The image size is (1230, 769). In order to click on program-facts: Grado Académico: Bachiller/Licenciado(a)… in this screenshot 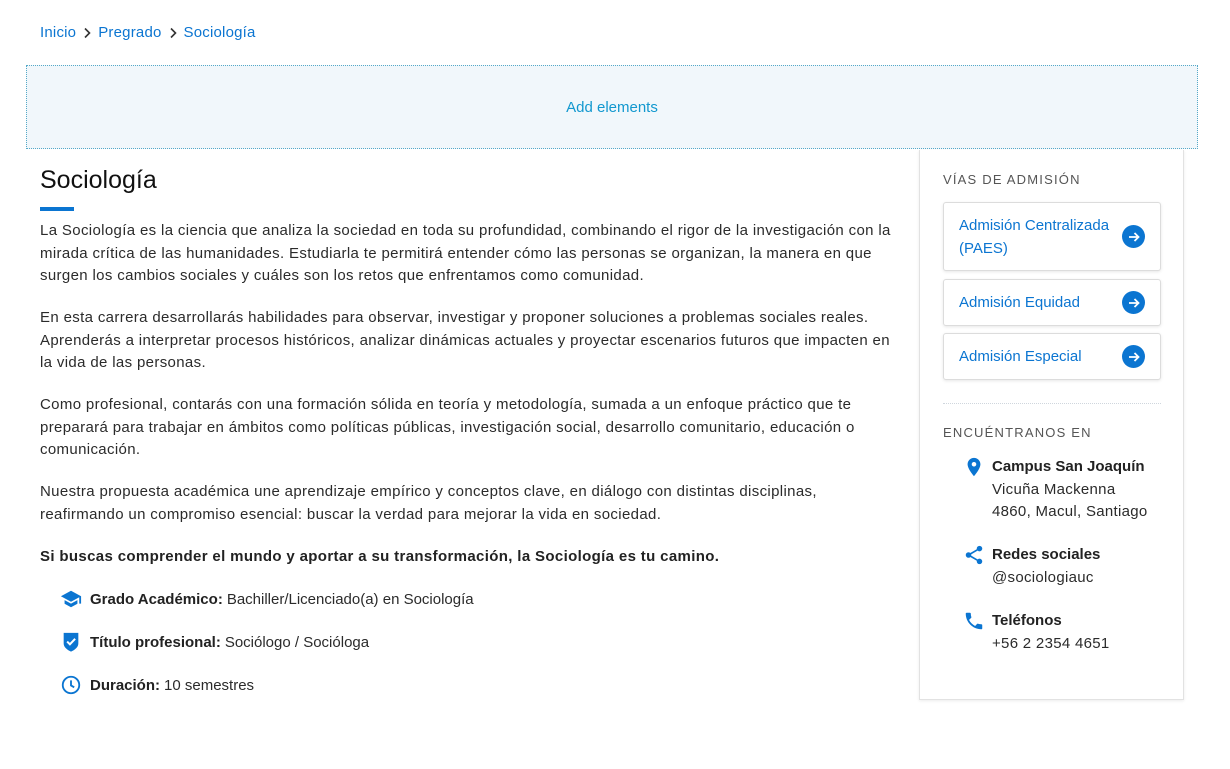, I will do `click(476, 642)`.